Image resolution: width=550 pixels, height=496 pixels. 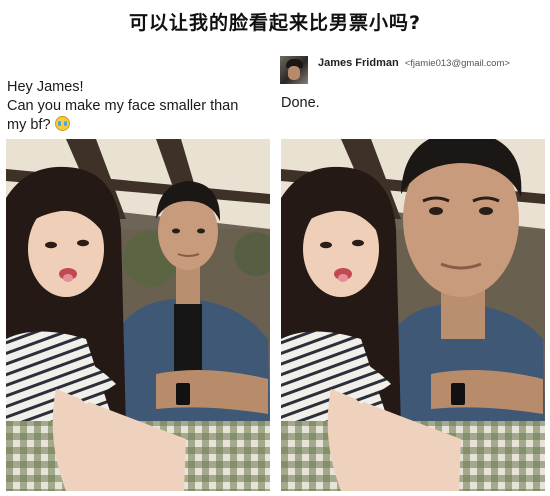 What do you see at coordinates (358, 63) in the screenshot?
I see `sender-name: James Fridman` at bounding box center [358, 63].